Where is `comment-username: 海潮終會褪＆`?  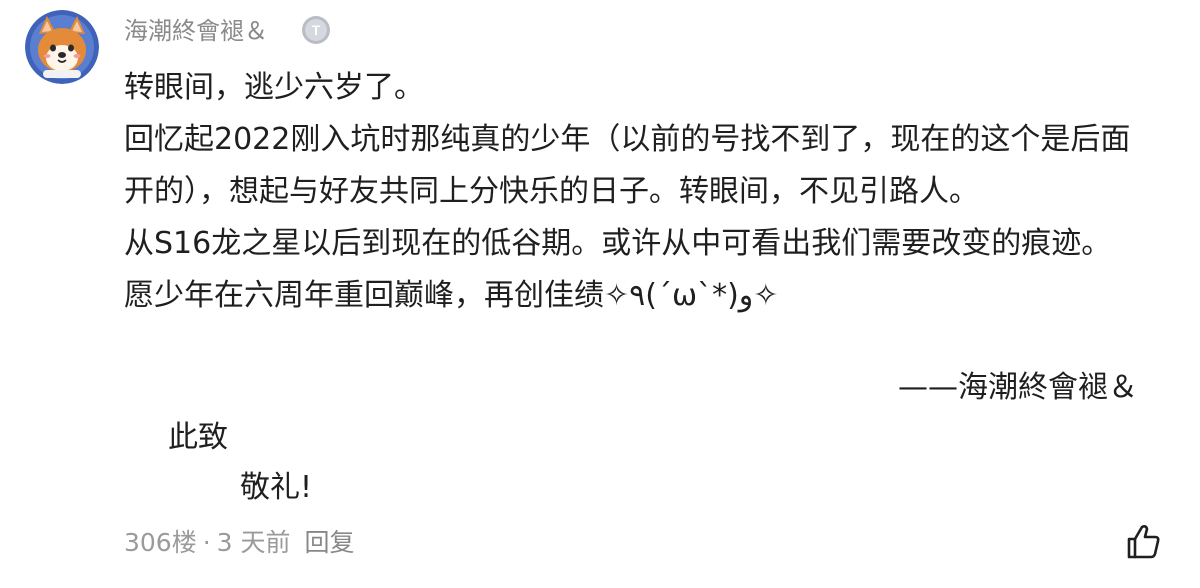 comment-username: 海潮終會褪＆ is located at coordinates (196, 31).